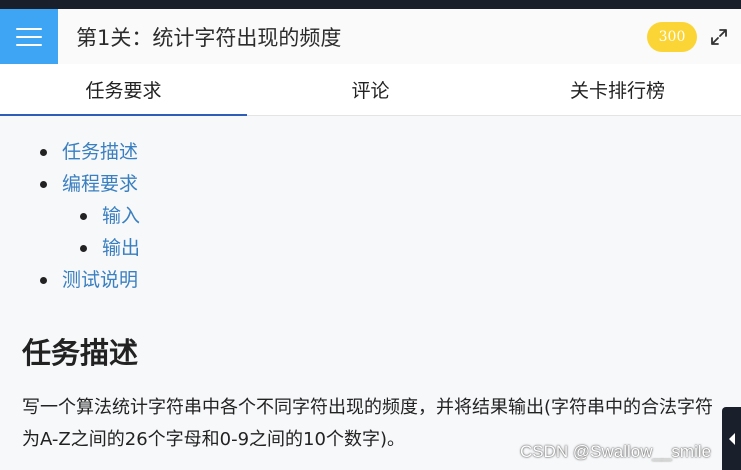 The width and height of the screenshot is (741, 470). I want to click on expand-icon, so click(719, 36).